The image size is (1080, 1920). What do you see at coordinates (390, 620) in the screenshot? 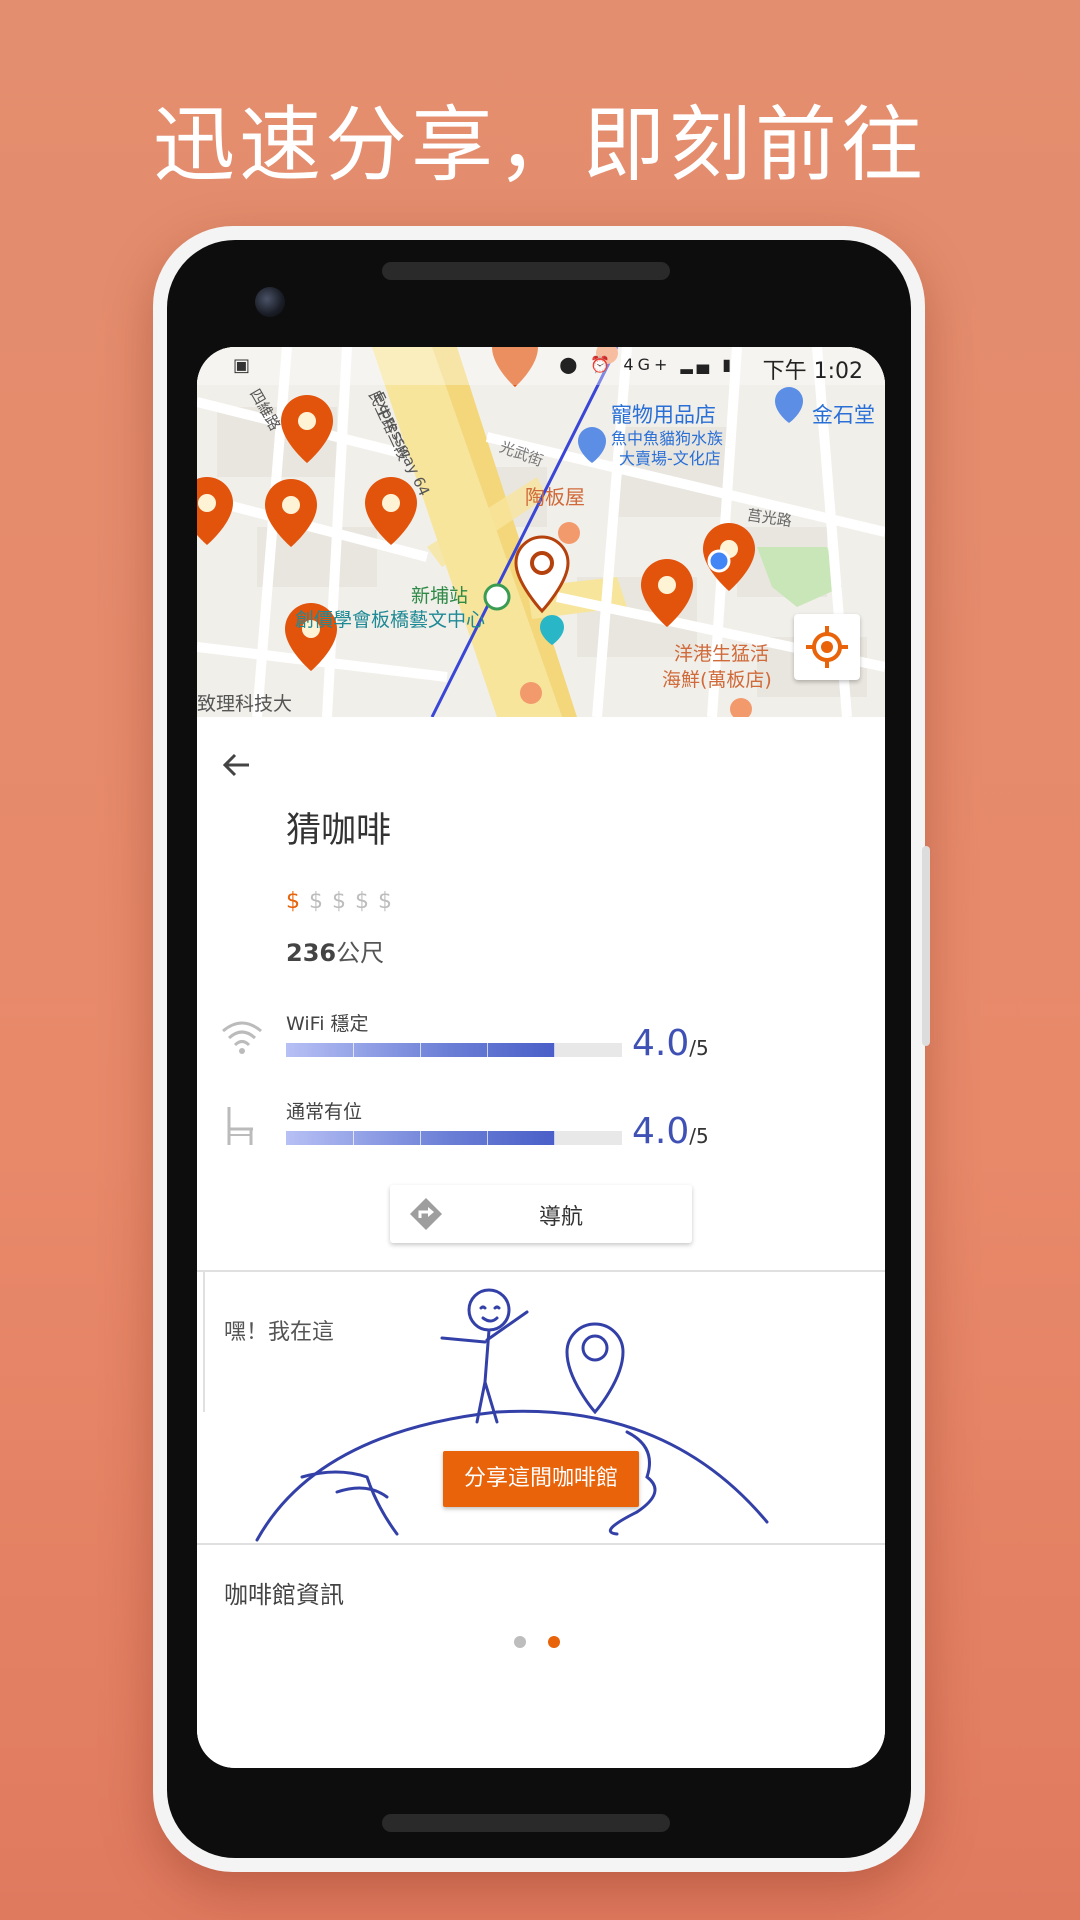
I see `map-label-art-center: 創價學會板橋藝文中心` at bounding box center [390, 620].